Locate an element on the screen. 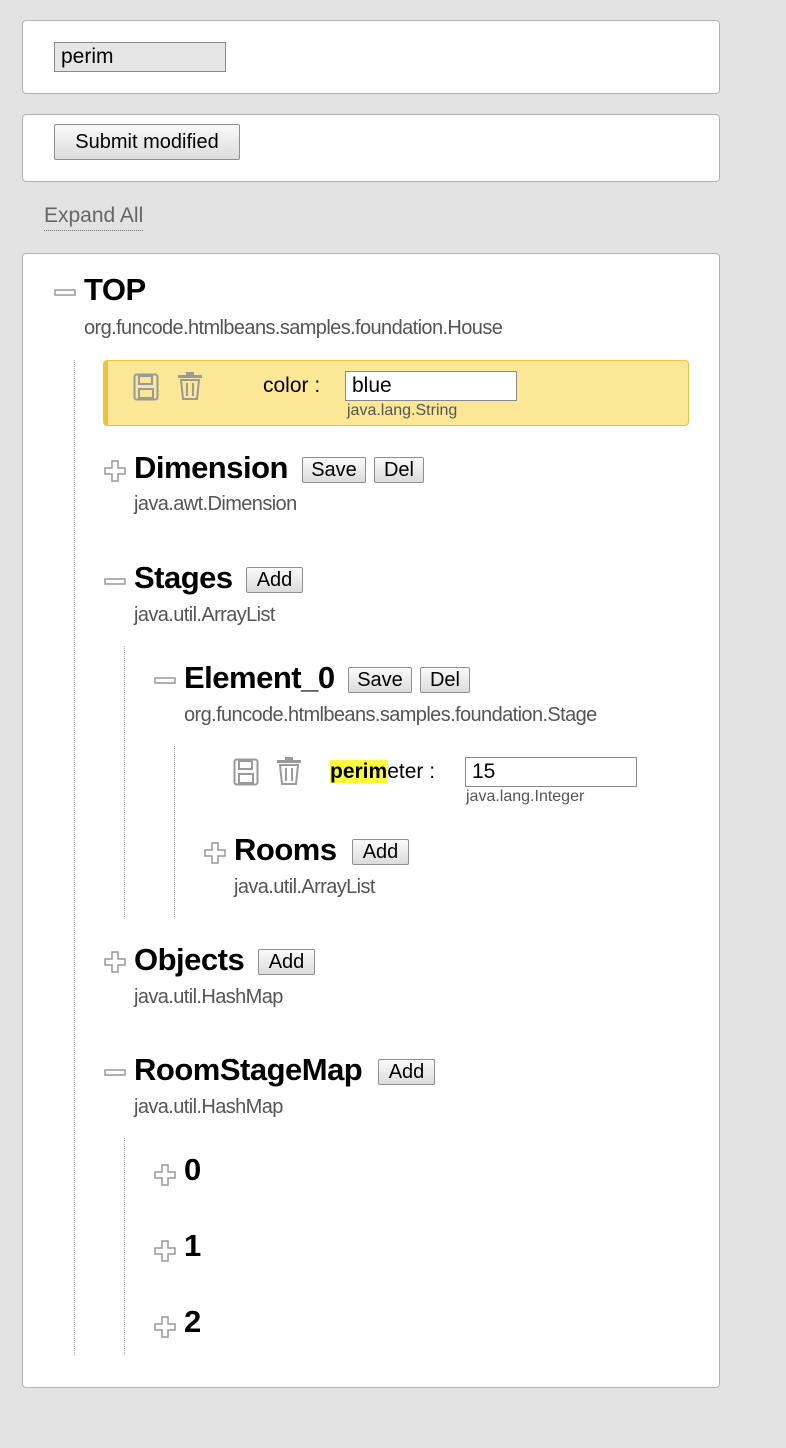 This screenshot has height=1448, width=786. stages-collapse-icon is located at coordinates (115, 581).